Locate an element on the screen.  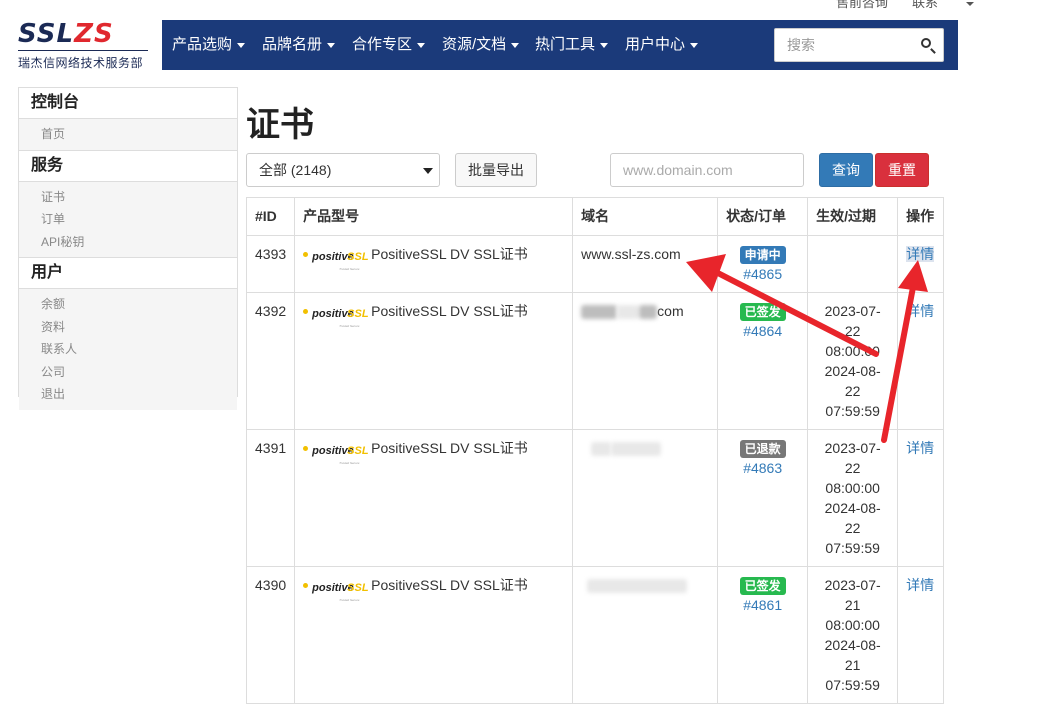
top-links: 售前咨询 联系 is located at coordinates (917, 5).